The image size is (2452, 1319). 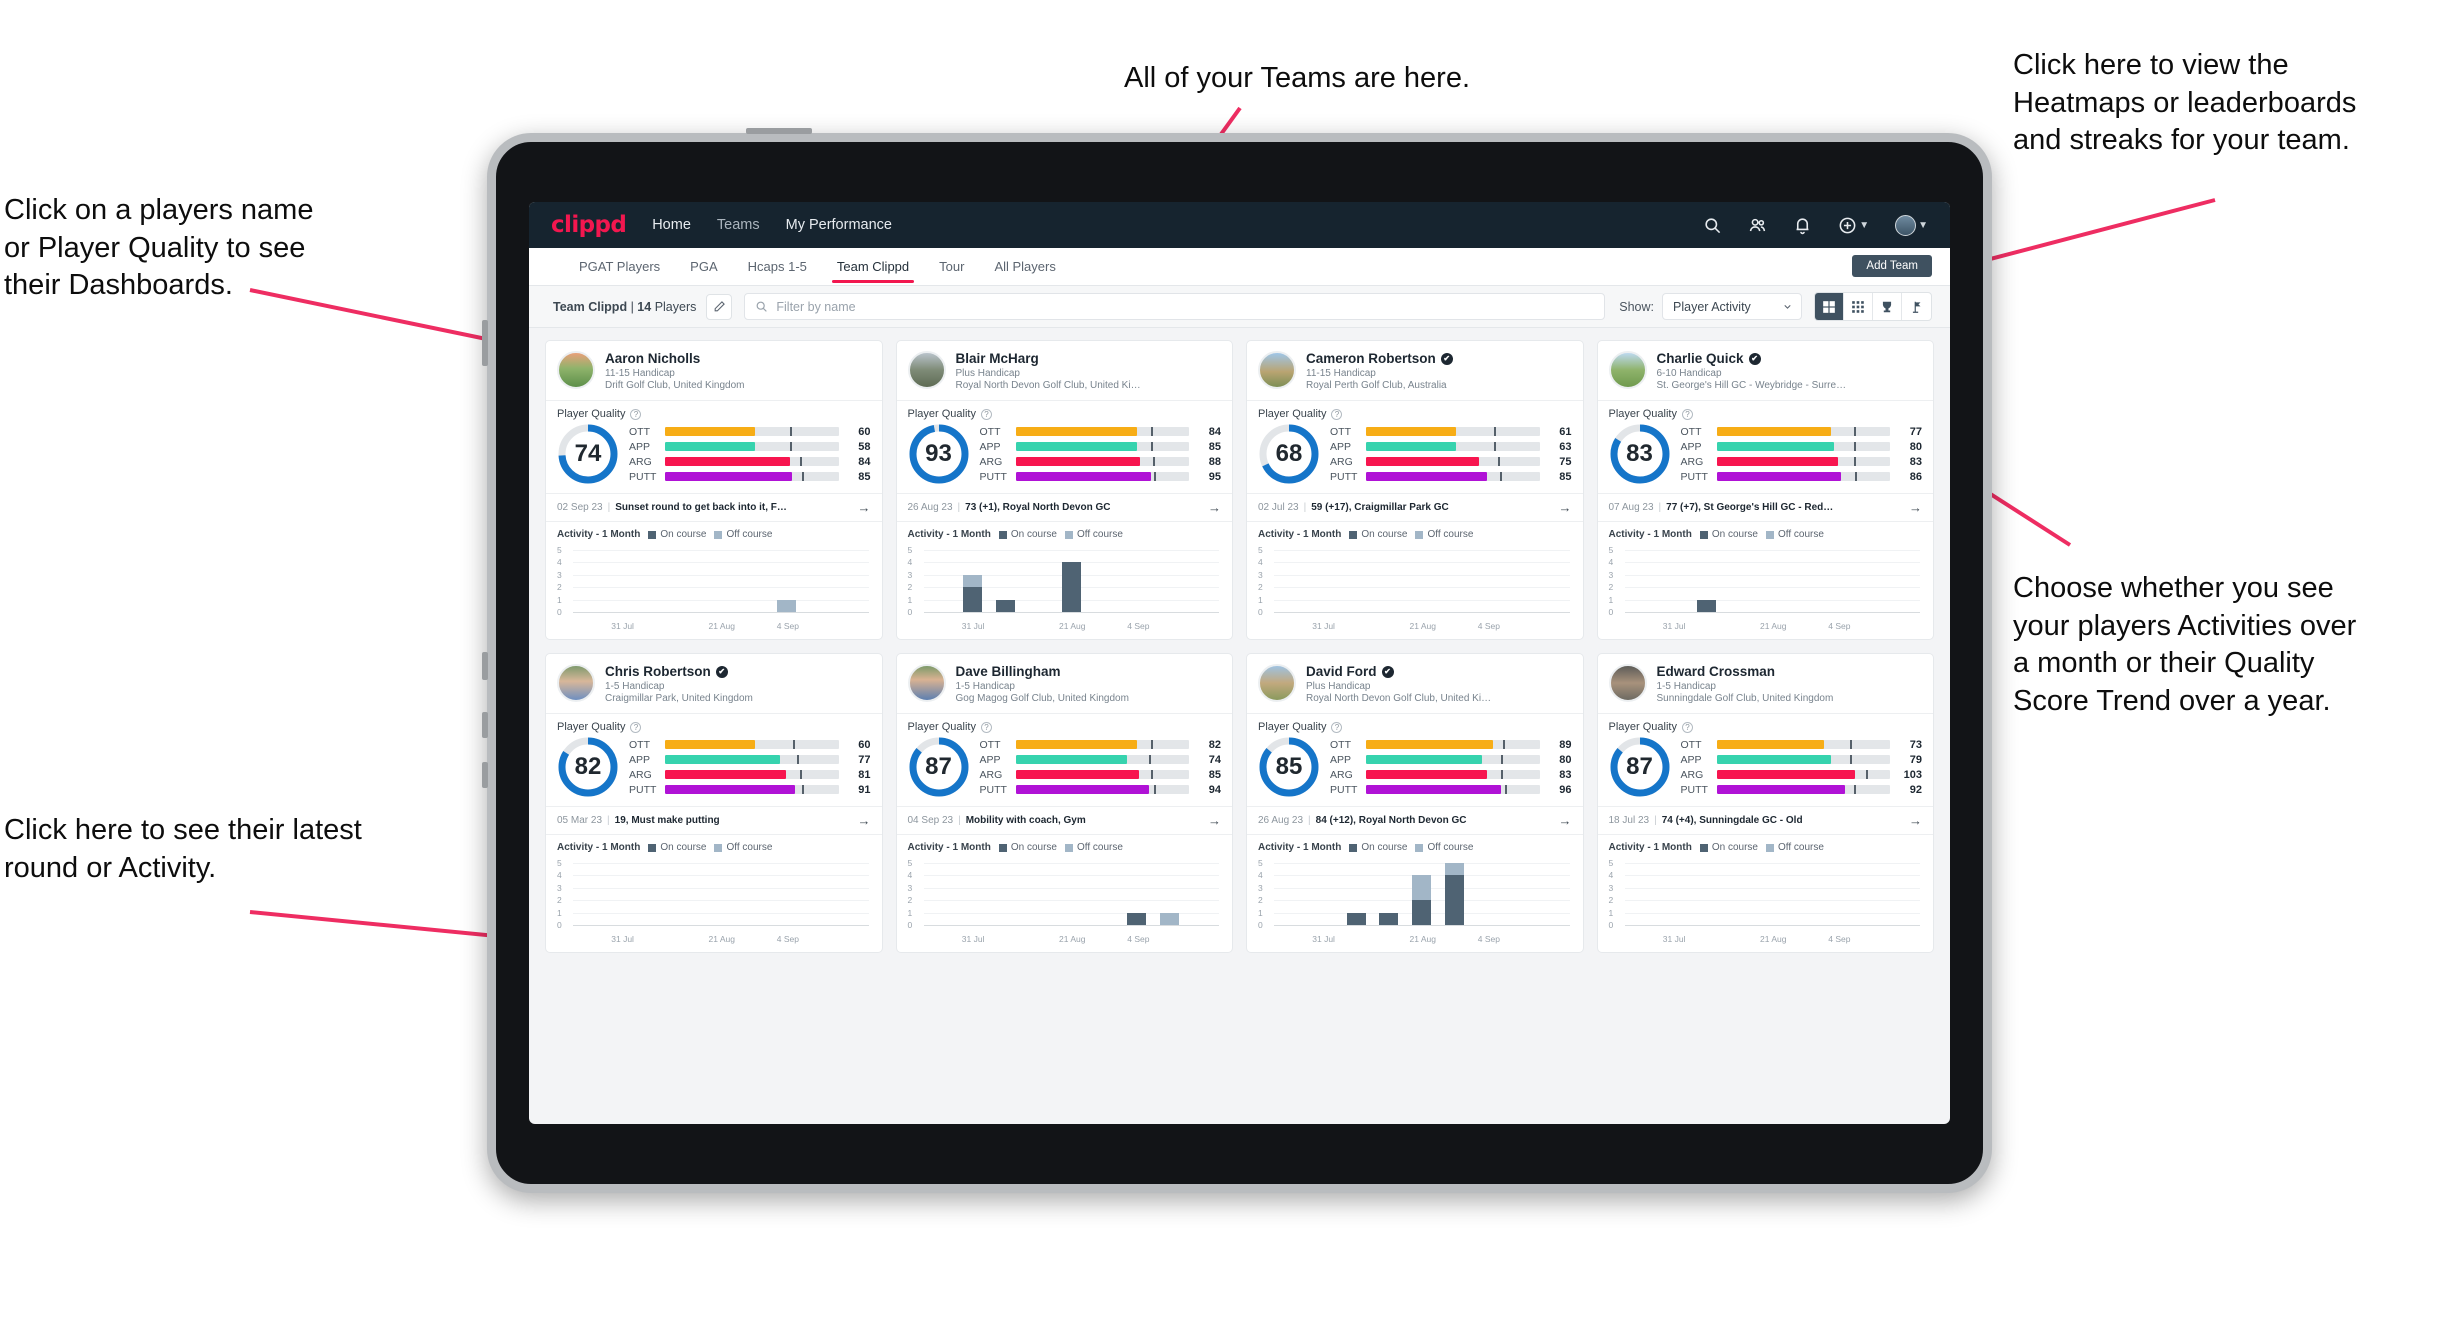 I want to click on bell-icon, so click(x=1802, y=225).